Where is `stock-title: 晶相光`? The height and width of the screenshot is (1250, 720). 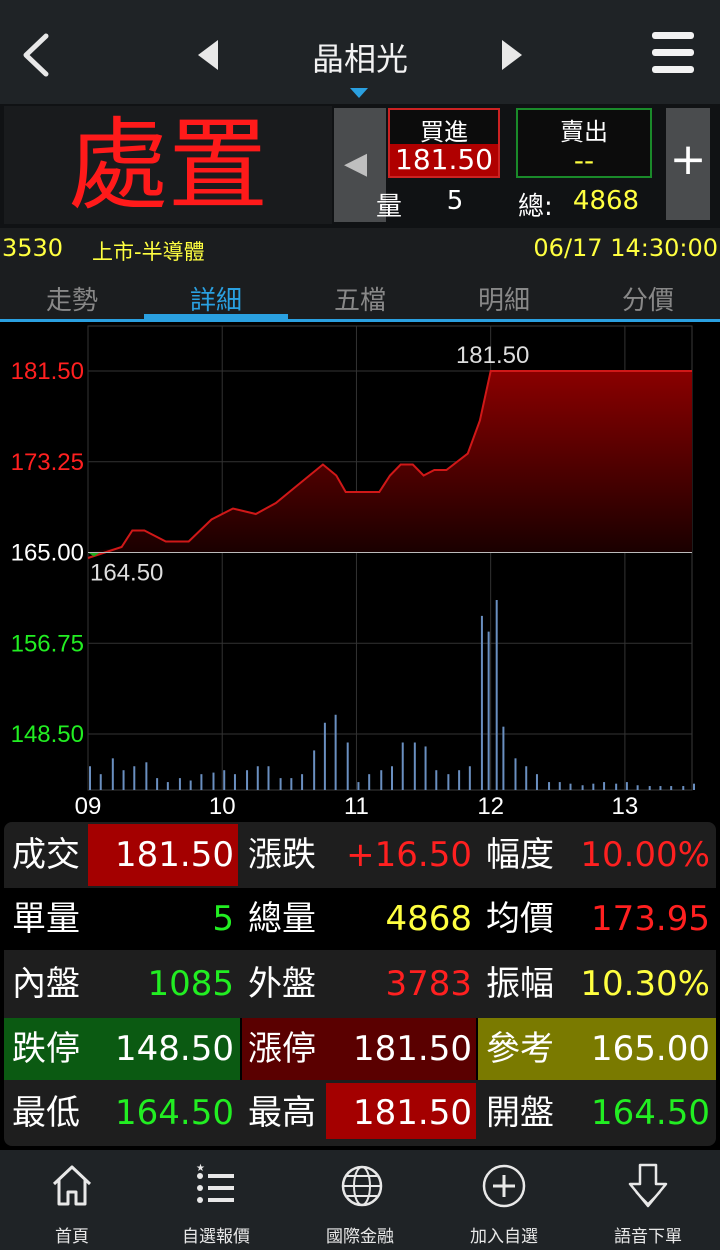 stock-title: 晶相光 is located at coordinates (360, 57).